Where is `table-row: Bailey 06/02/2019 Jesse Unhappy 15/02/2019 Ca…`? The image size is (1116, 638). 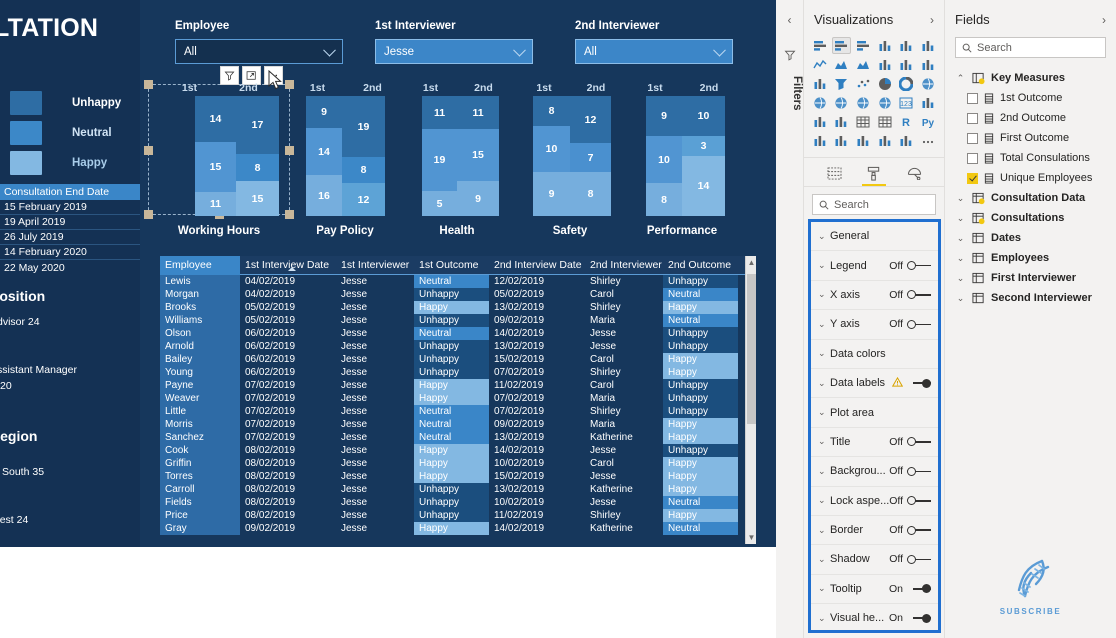
table-row: Bailey 06/02/2019 Jesse Unhappy 15/02/2019 Ca… is located at coordinates (458, 359).